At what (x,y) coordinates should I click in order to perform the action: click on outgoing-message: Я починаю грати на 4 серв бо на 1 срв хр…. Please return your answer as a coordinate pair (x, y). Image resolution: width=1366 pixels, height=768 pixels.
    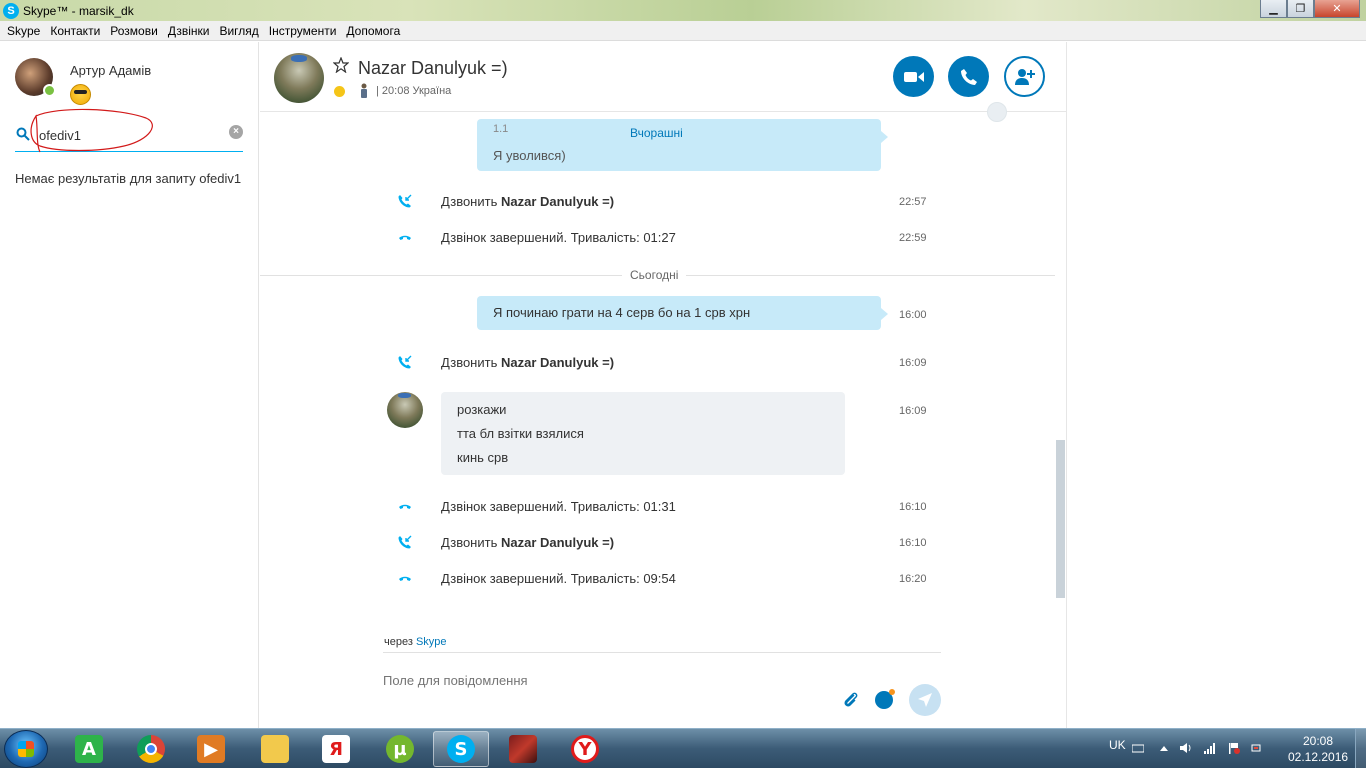
    Looking at the image, I should click on (682, 313).